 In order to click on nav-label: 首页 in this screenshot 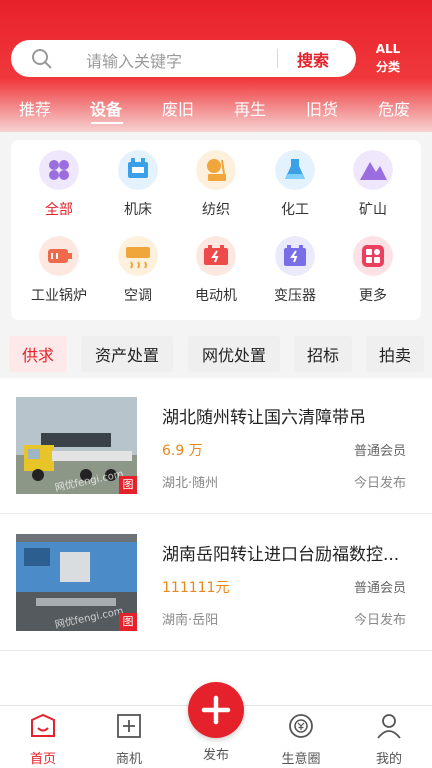, I will do `click(42, 759)`.